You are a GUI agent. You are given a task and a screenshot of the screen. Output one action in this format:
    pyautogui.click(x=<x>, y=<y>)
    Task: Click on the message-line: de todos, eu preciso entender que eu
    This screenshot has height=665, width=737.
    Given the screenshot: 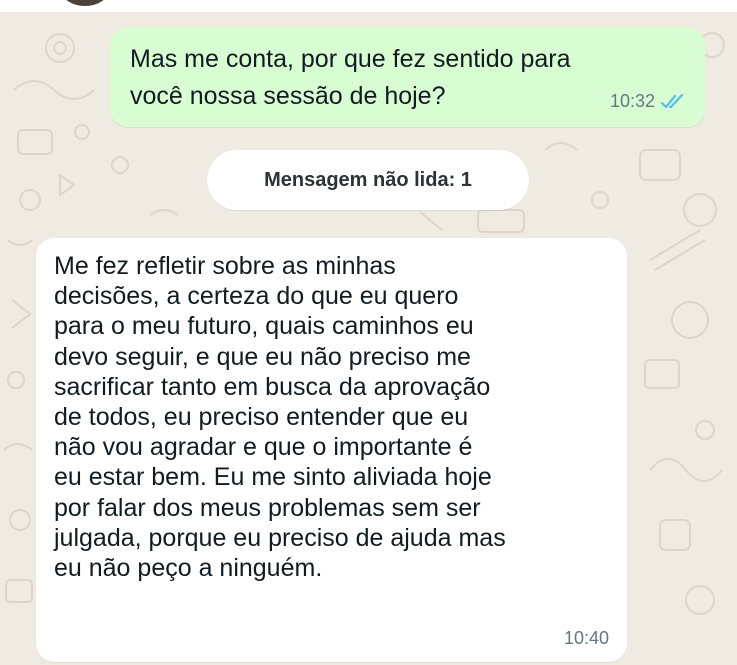 What is the action you would take?
    pyautogui.click(x=261, y=417)
    